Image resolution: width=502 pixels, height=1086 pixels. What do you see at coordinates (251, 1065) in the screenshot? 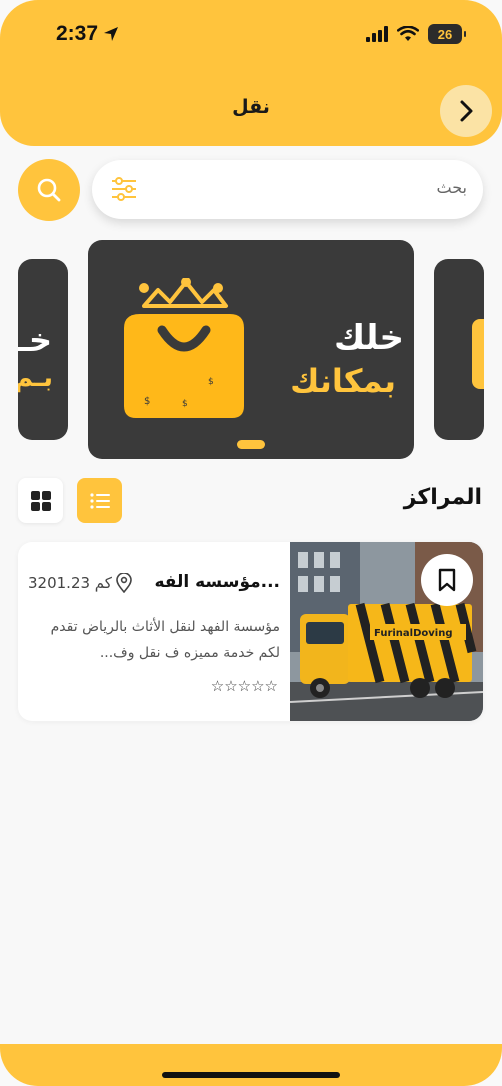
I see `bottom-bar` at bounding box center [251, 1065].